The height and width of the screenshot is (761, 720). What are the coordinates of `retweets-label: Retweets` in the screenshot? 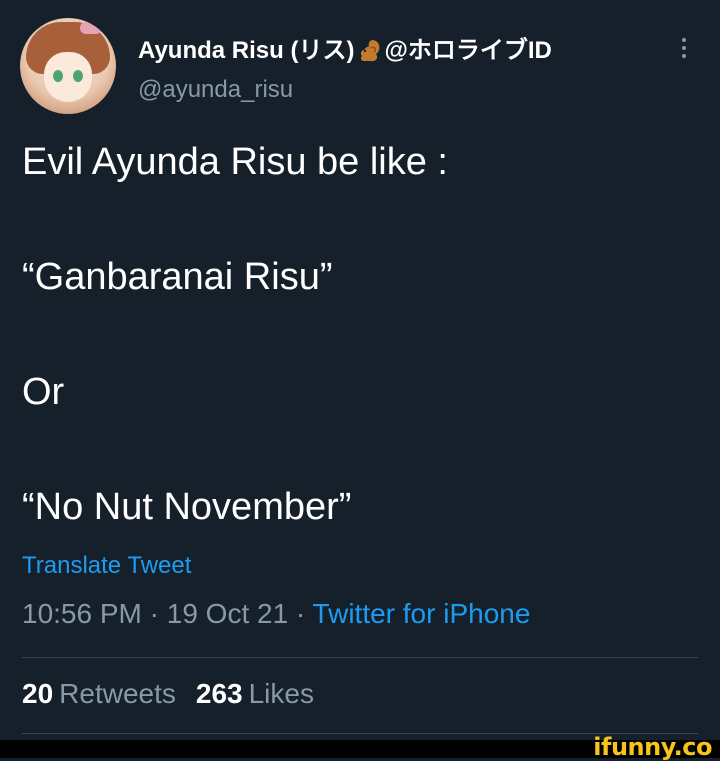 It's located at (117, 693).